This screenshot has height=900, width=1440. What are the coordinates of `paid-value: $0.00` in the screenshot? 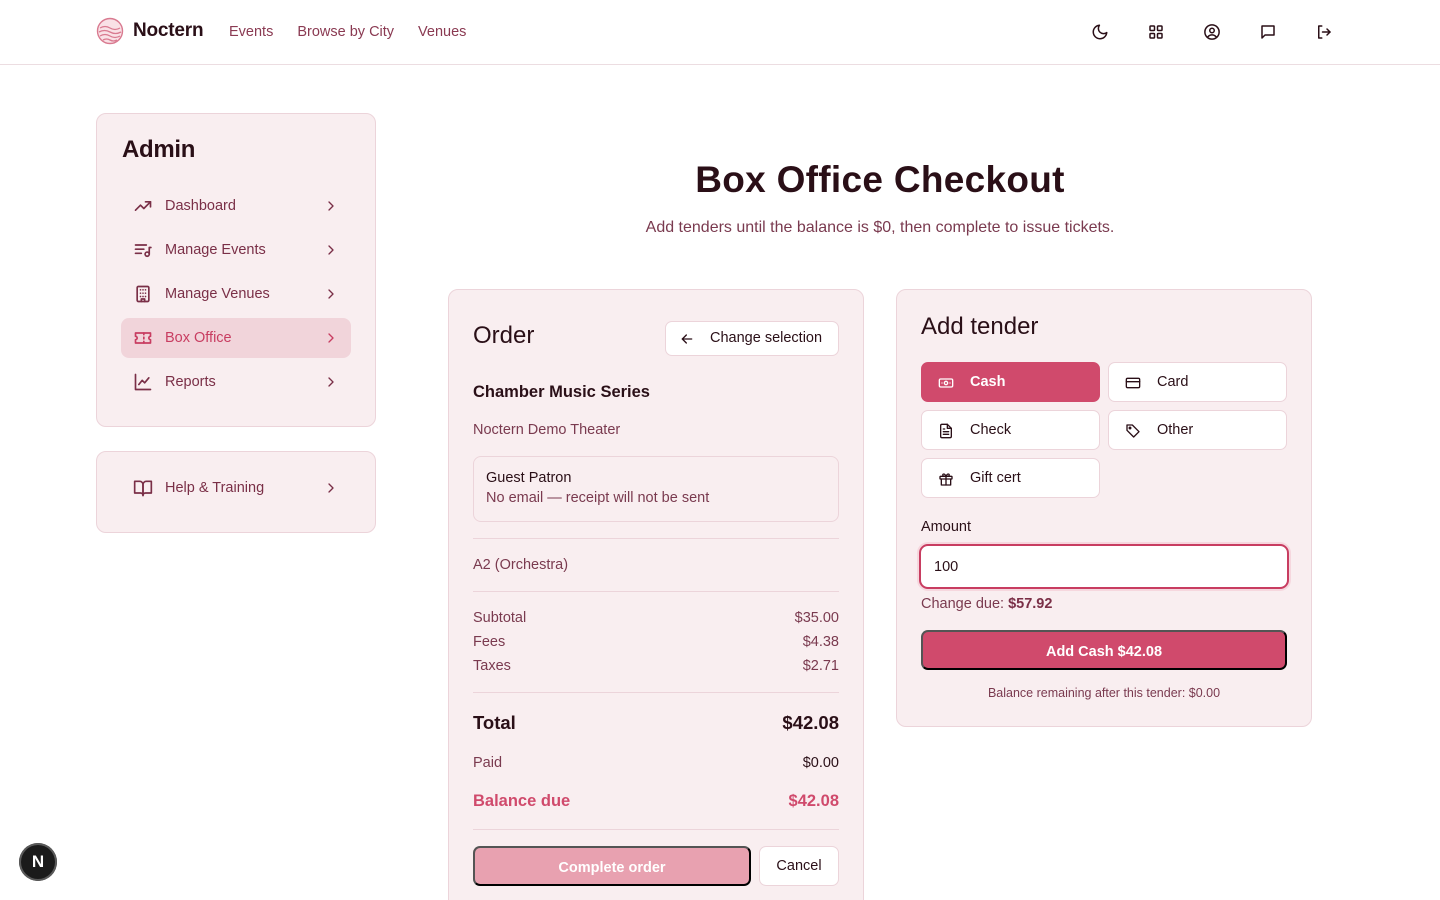 It's located at (820, 763).